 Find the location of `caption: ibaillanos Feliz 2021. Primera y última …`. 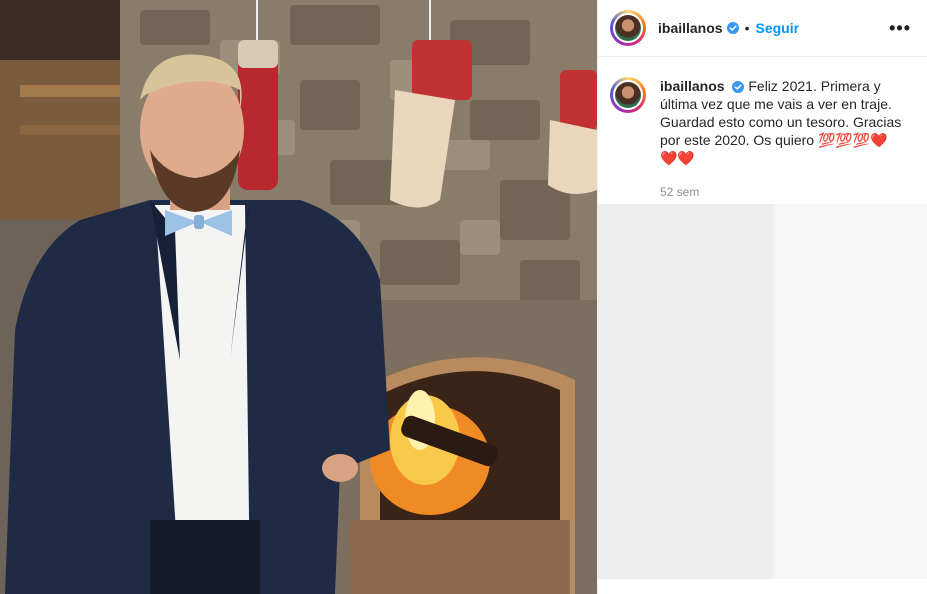

caption: ibaillanos Feliz 2021. Primera y última … is located at coordinates (762, 129).